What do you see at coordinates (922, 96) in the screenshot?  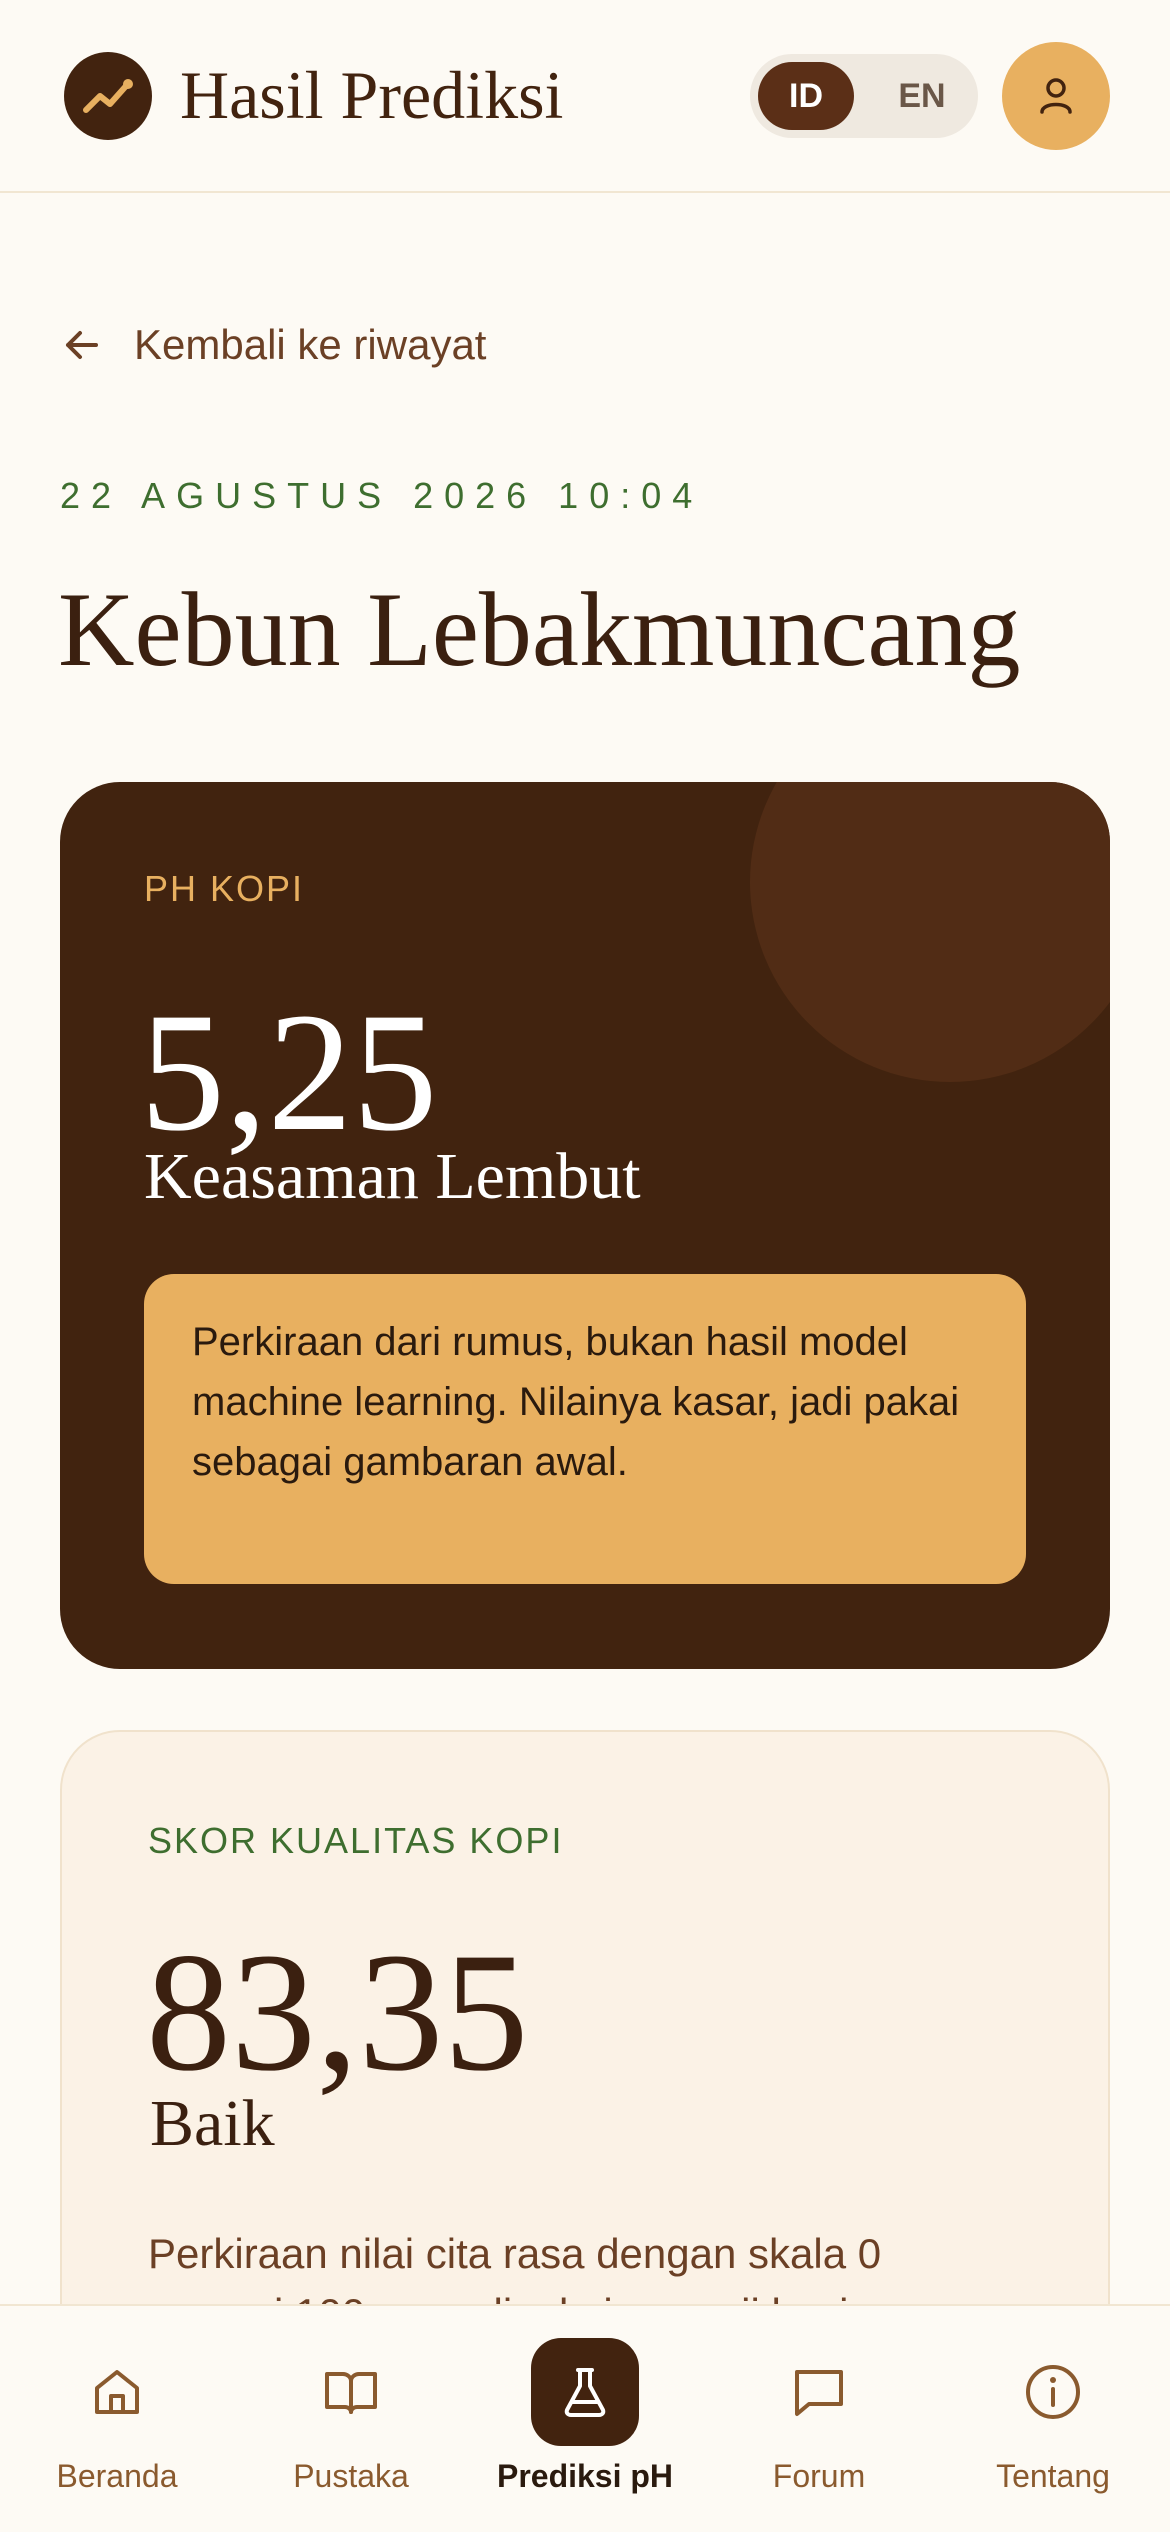 I see `language-option-en: EN` at bounding box center [922, 96].